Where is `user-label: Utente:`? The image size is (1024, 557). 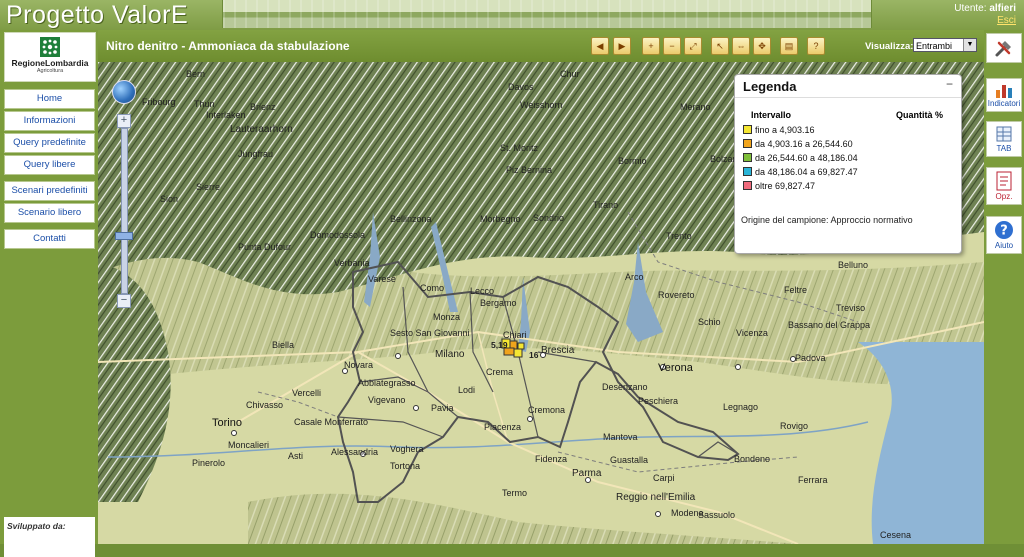
user-label: Utente: is located at coordinates (970, 8).